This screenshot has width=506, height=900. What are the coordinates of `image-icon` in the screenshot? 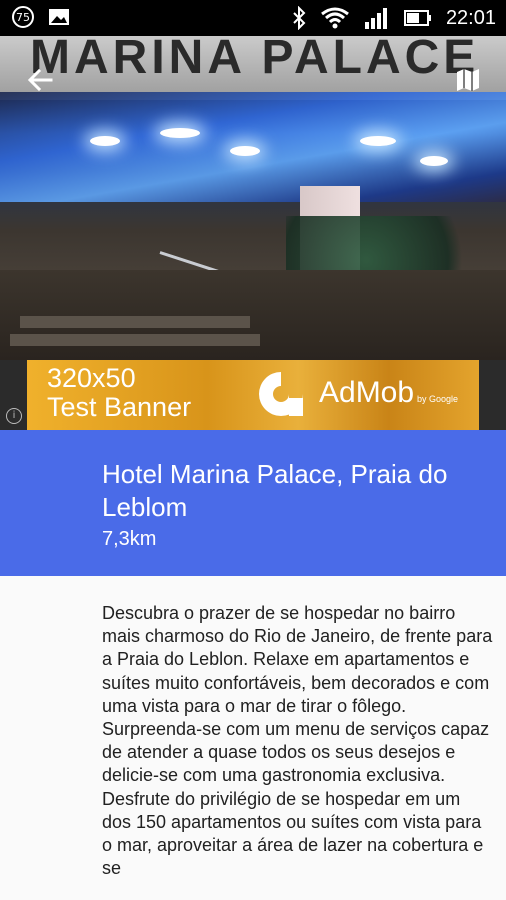 It's located at (59, 17).